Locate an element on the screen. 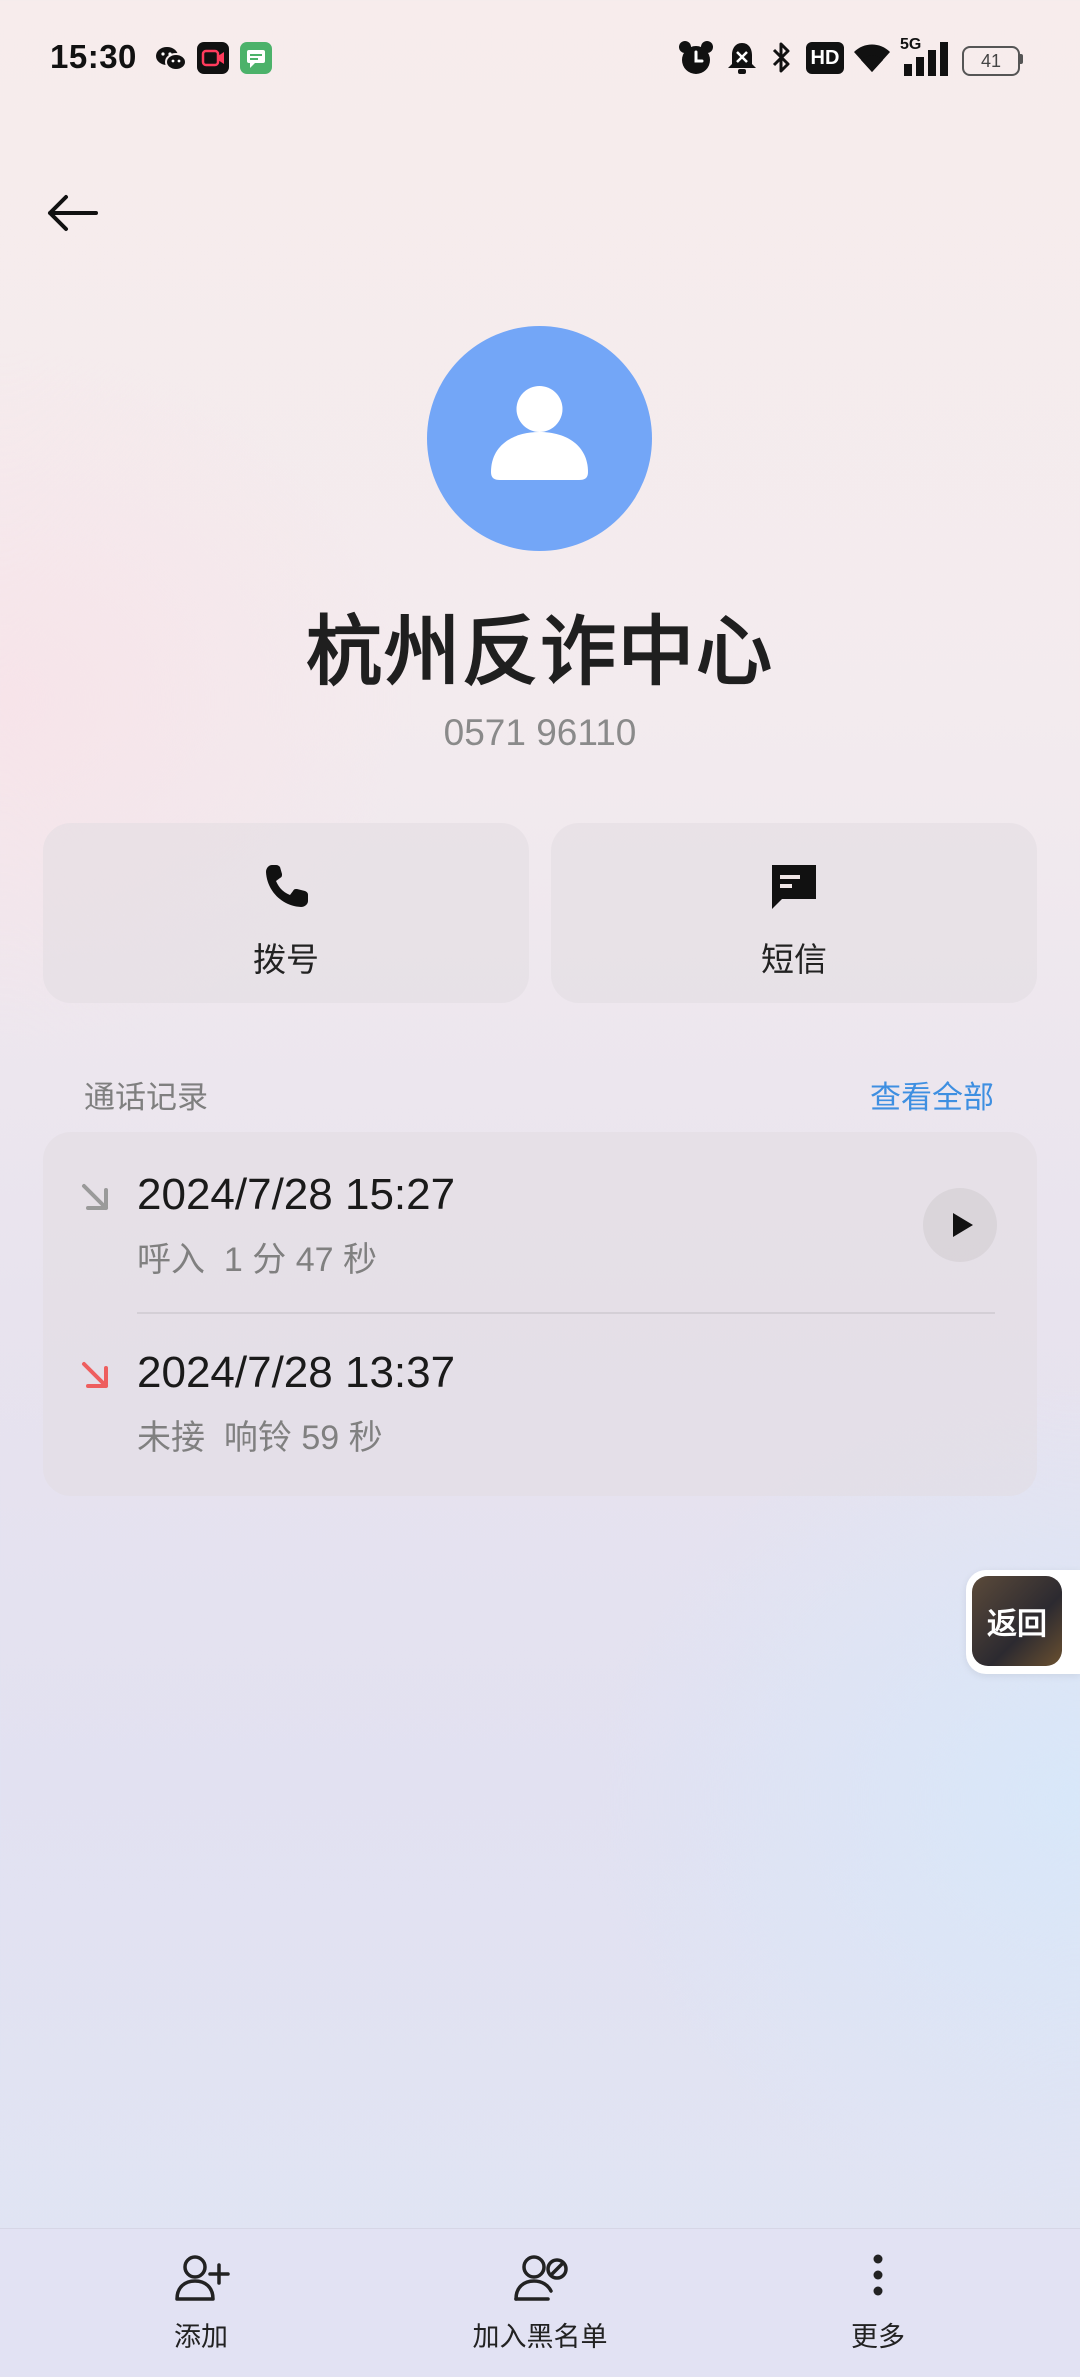  floating-return-button: 返回 is located at coordinates (1023, 1622).